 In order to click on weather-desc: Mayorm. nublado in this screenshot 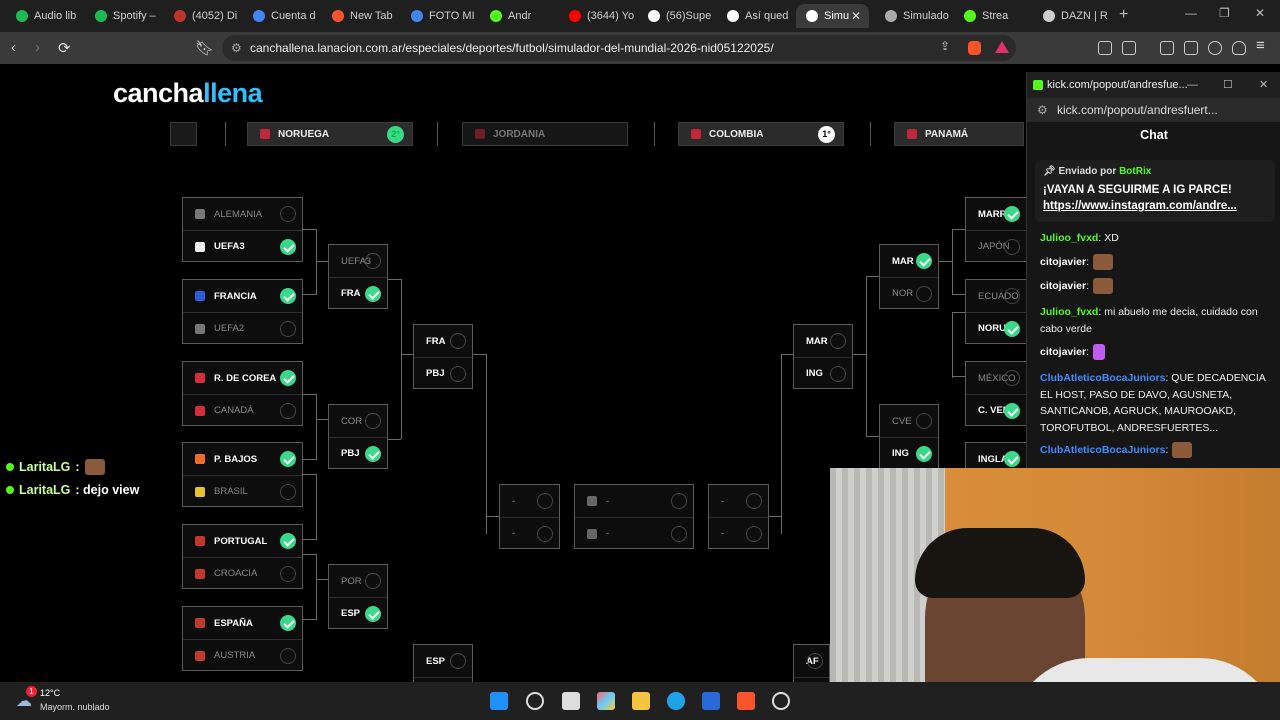, I will do `click(75, 707)`.